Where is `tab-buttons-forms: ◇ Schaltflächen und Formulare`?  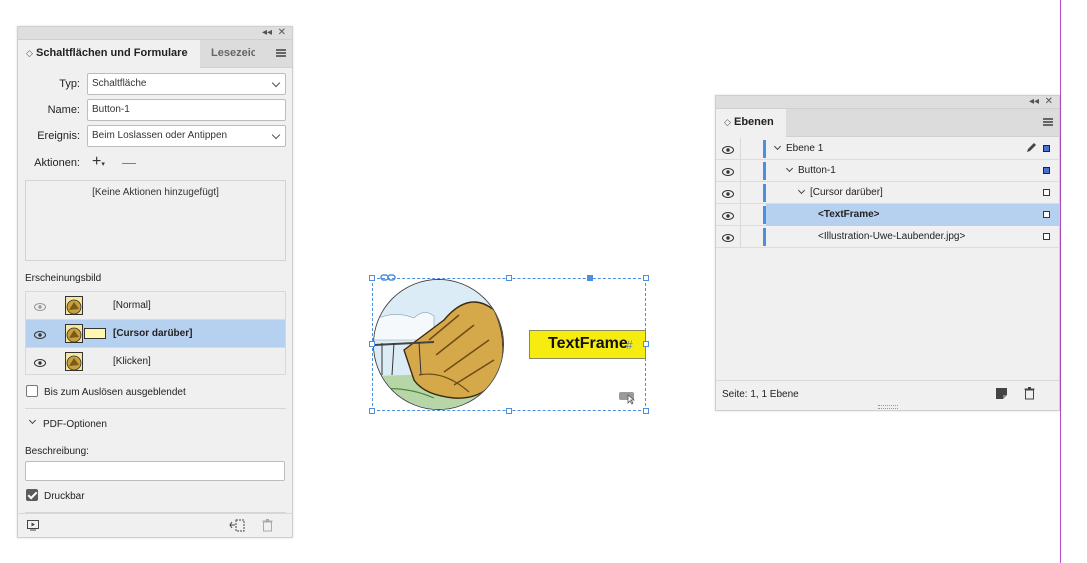 tab-buttons-forms: ◇ Schaltflächen und Formulare is located at coordinates (109, 54).